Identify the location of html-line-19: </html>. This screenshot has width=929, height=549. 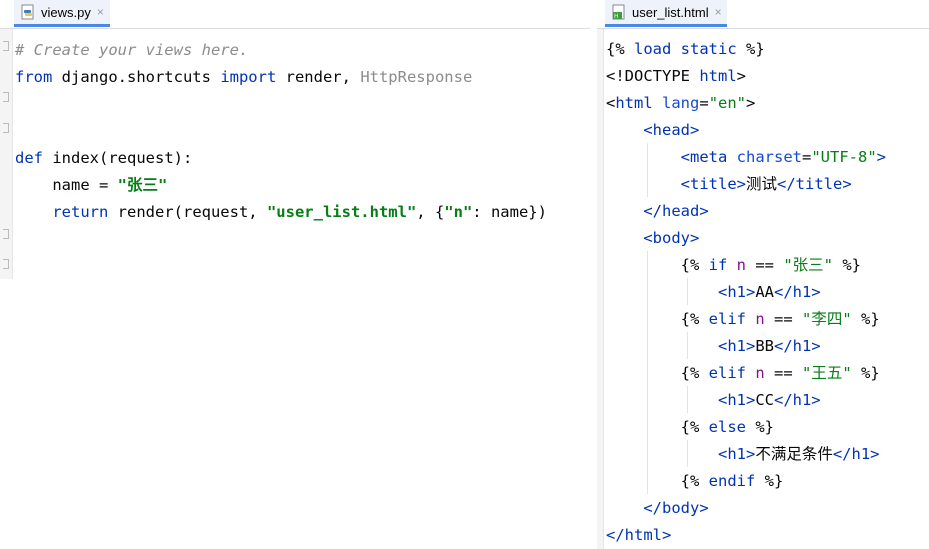
(639, 535).